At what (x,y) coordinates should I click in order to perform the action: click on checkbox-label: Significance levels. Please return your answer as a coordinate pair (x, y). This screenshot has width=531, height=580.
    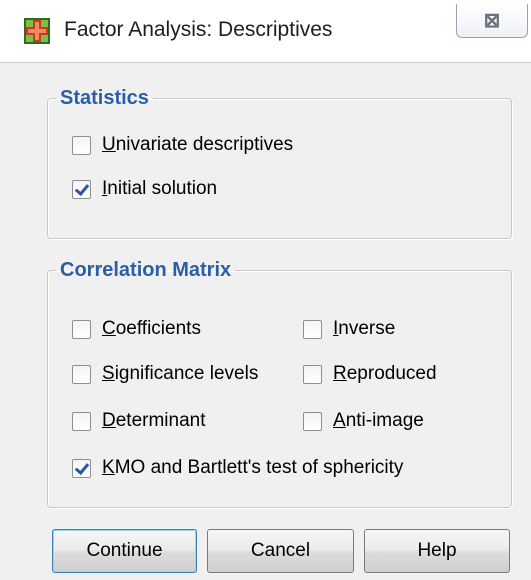
    Looking at the image, I should click on (180, 373).